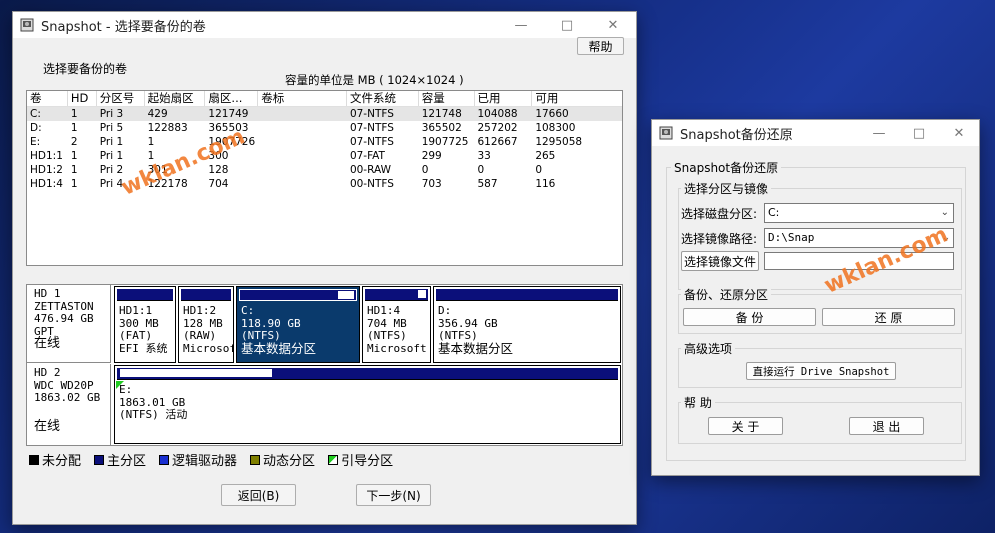 The image size is (995, 533). What do you see at coordinates (111, 142) in the screenshot?
I see `table-cell: Pri 1` at bounding box center [111, 142].